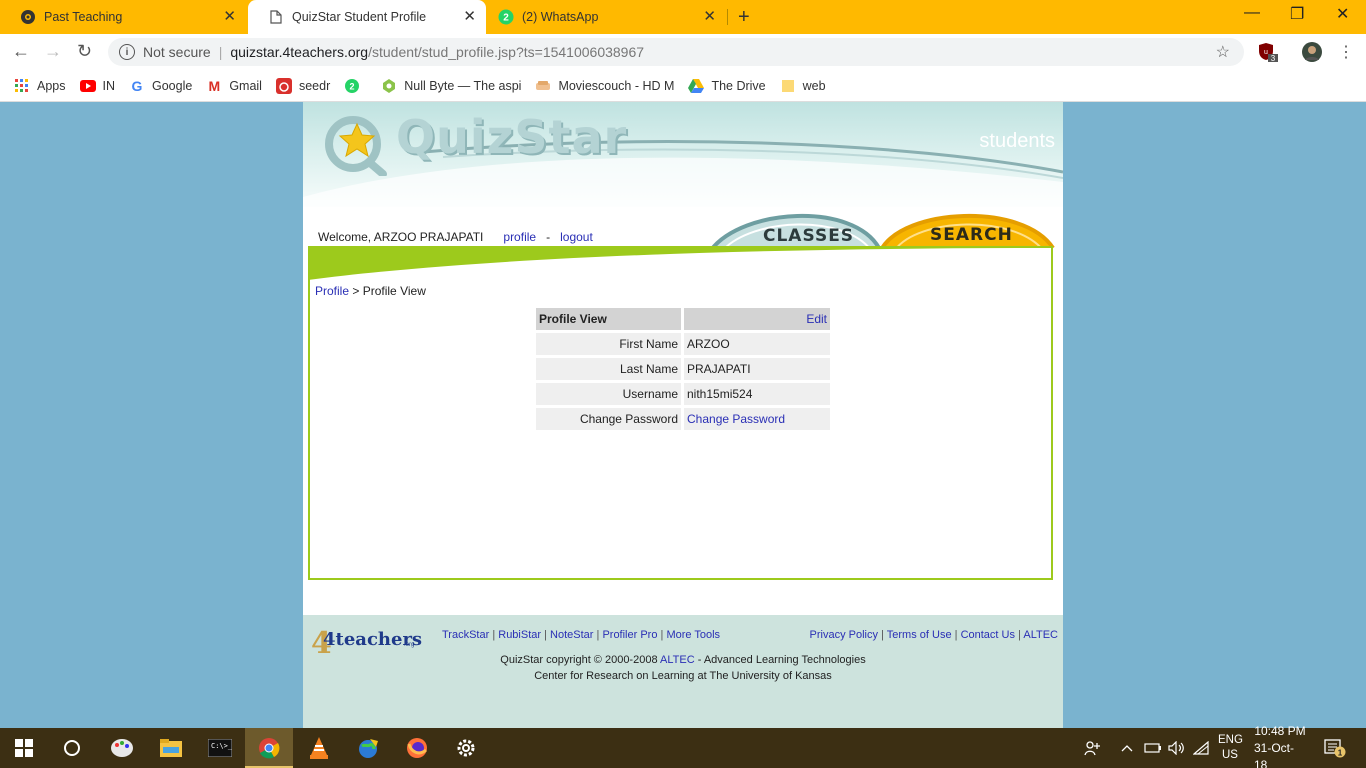  Describe the element at coordinates (299, 52) in the screenshot. I see `url-host: quizstar.4teachers.org` at that location.